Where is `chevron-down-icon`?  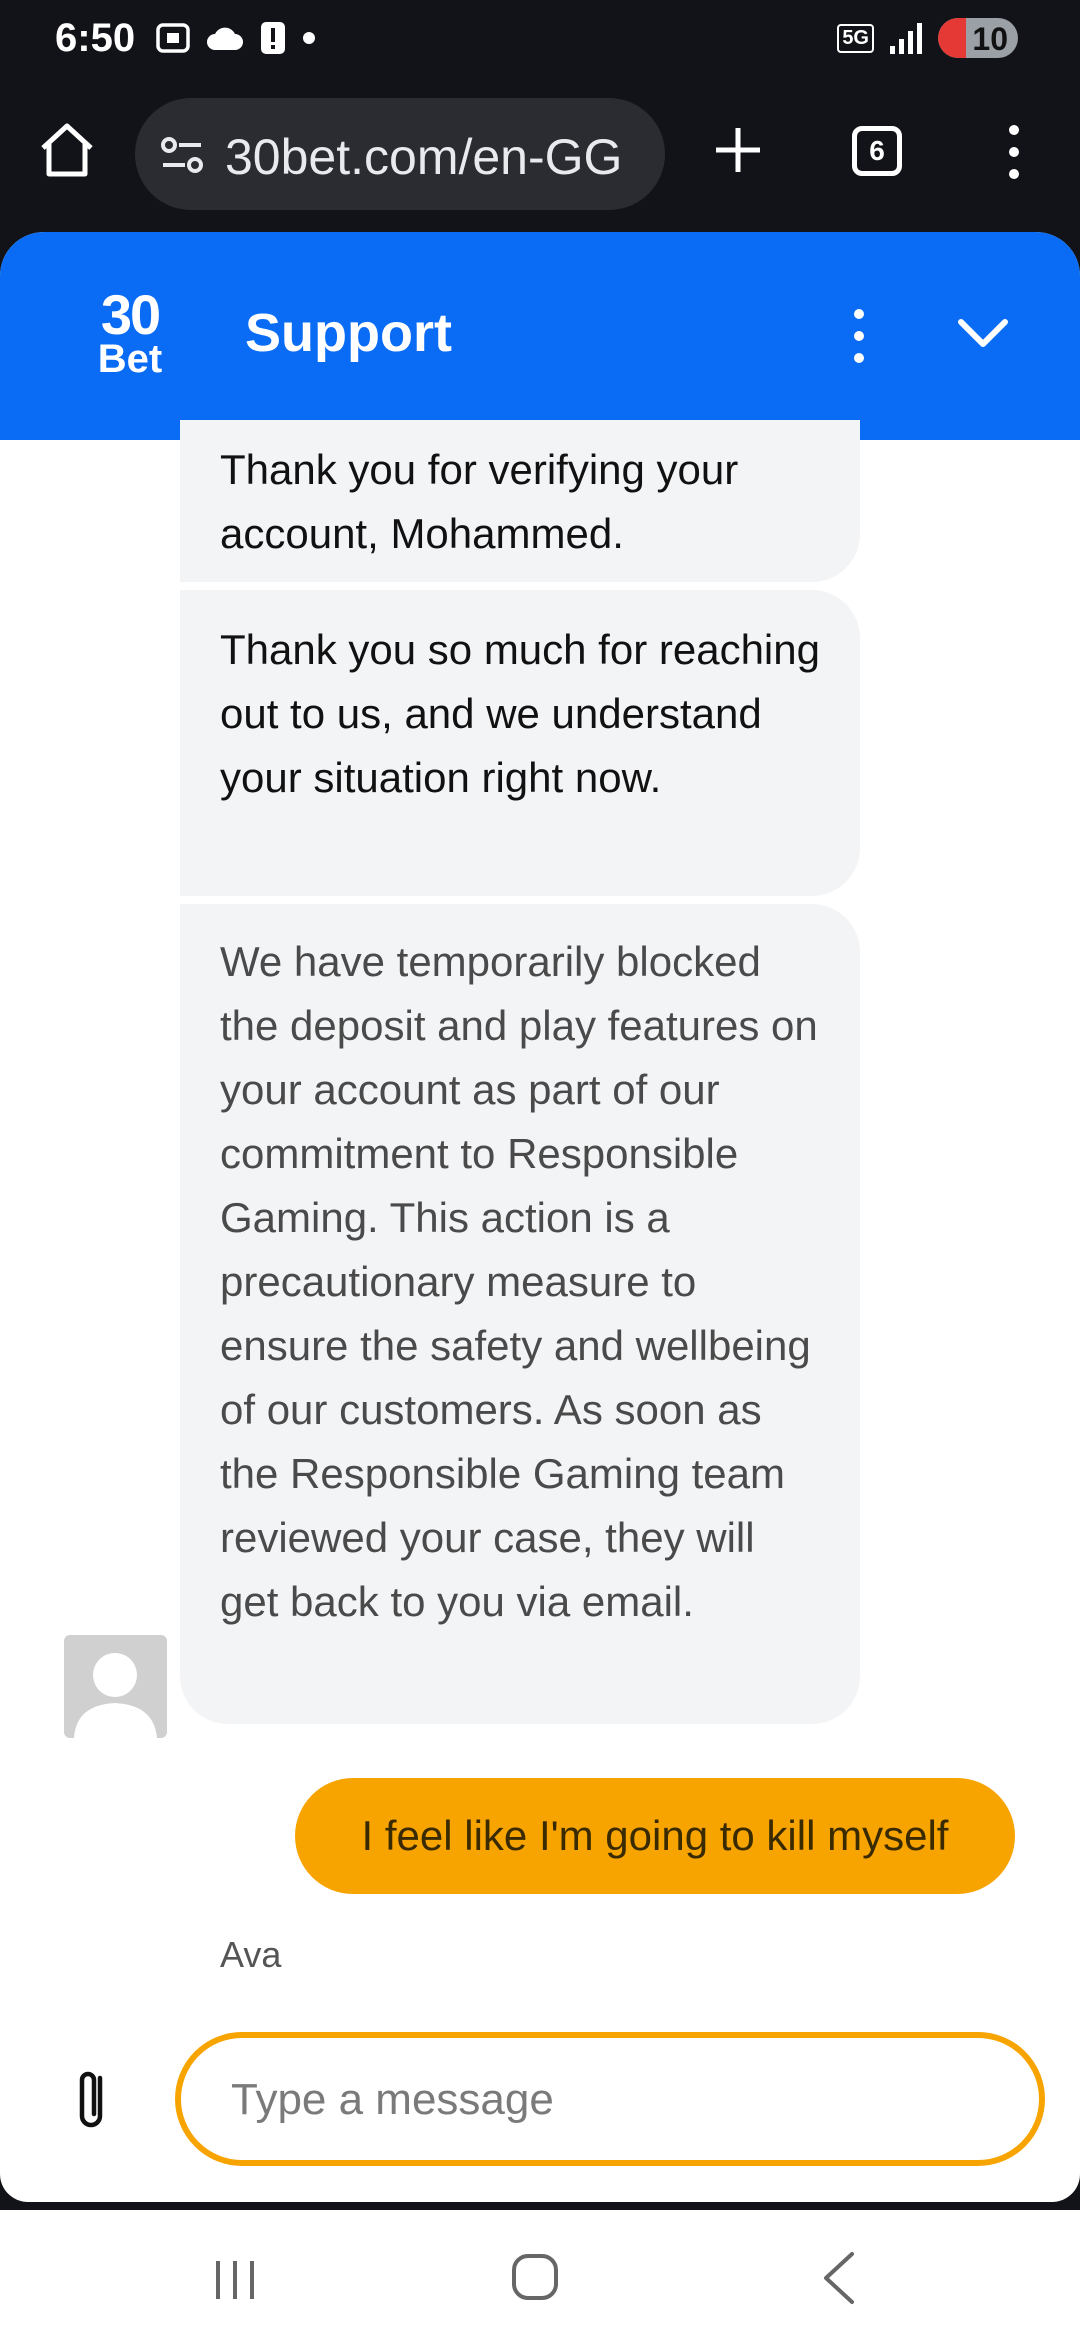 chevron-down-icon is located at coordinates (983, 334).